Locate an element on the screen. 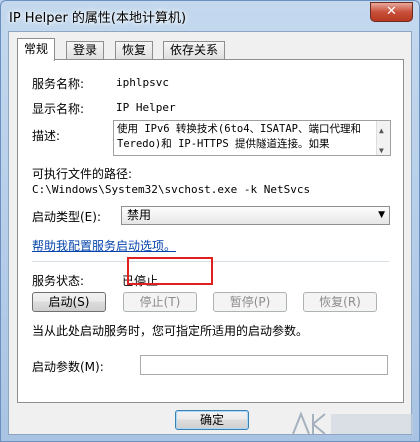 Image resolution: width=420 pixels, height=442 pixels. tab-recovery: 恢复 is located at coordinates (134, 50).